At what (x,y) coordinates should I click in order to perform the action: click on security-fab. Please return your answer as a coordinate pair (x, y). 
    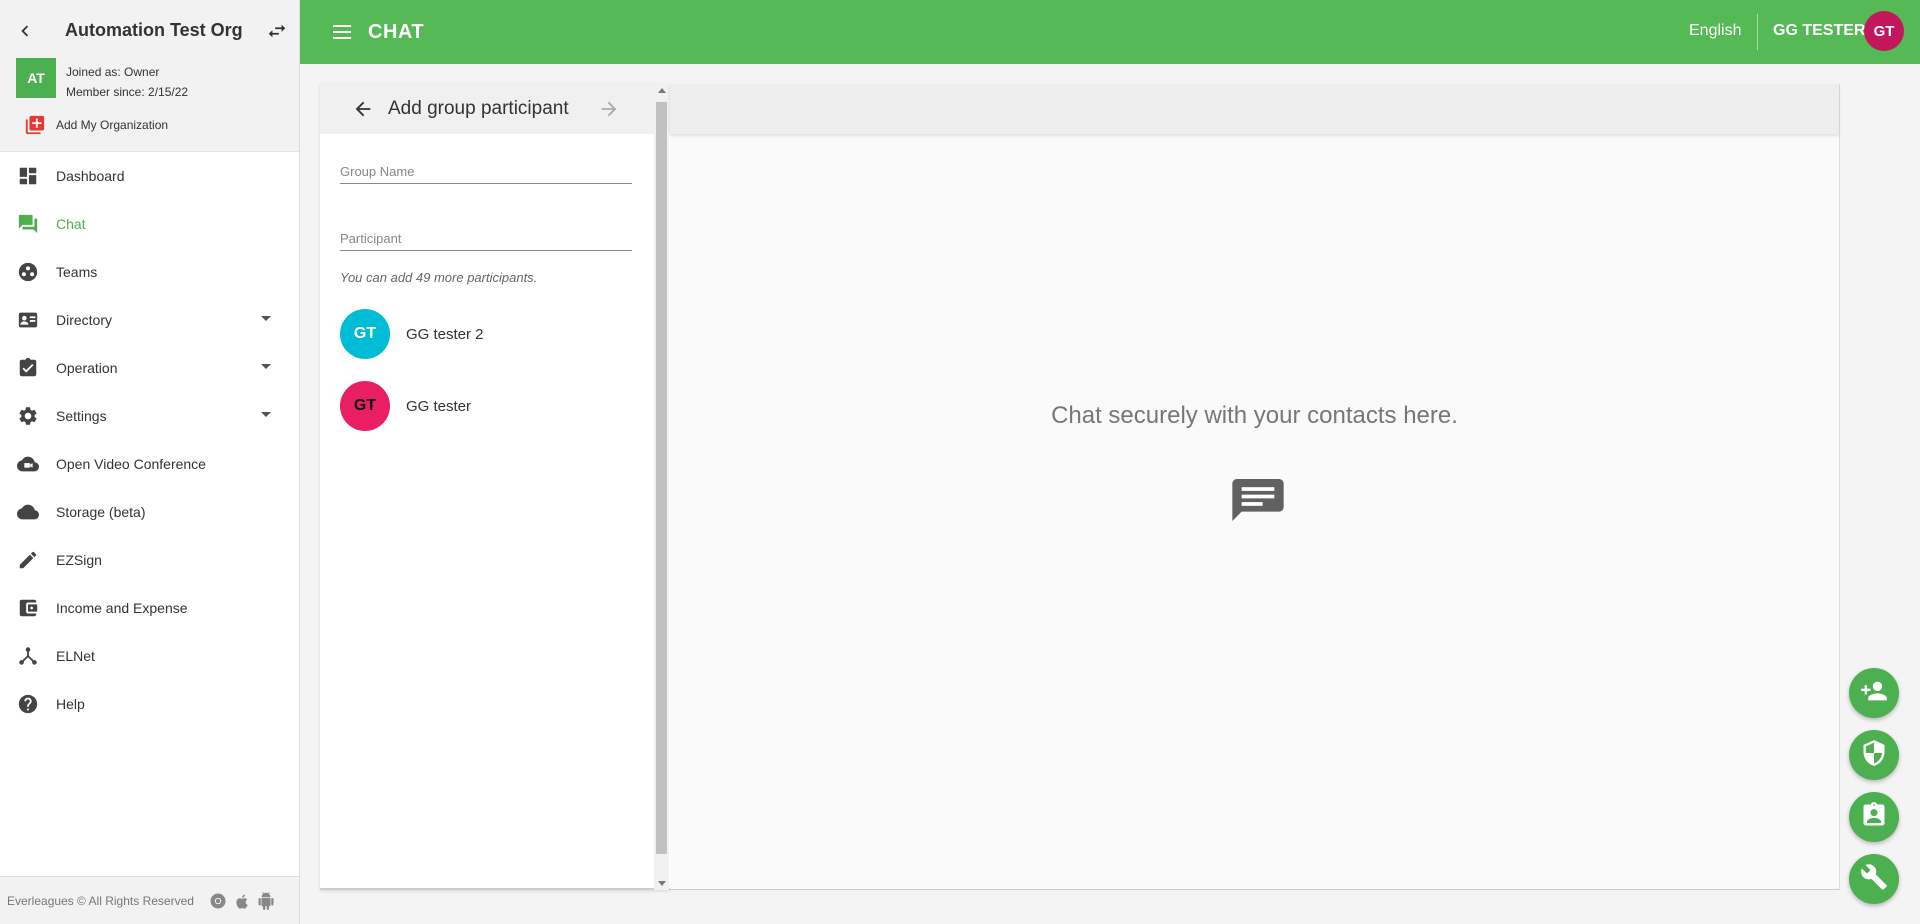
    Looking at the image, I should click on (1874, 755).